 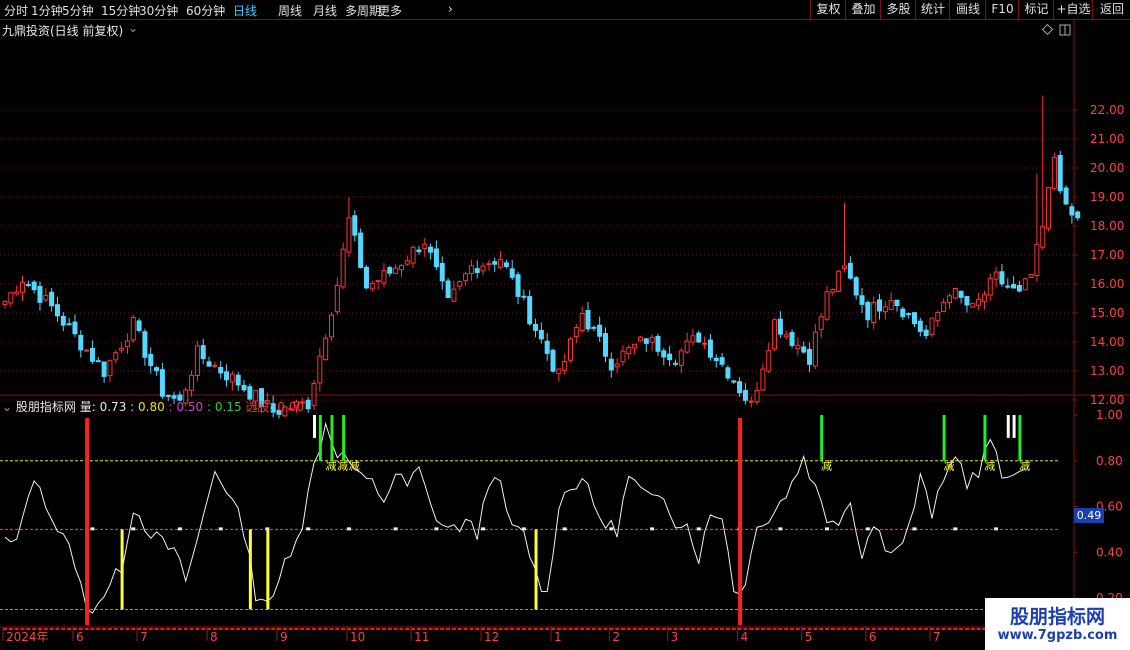 I want to click on tab-timeframe-8: 月线, so click(x=325, y=10).